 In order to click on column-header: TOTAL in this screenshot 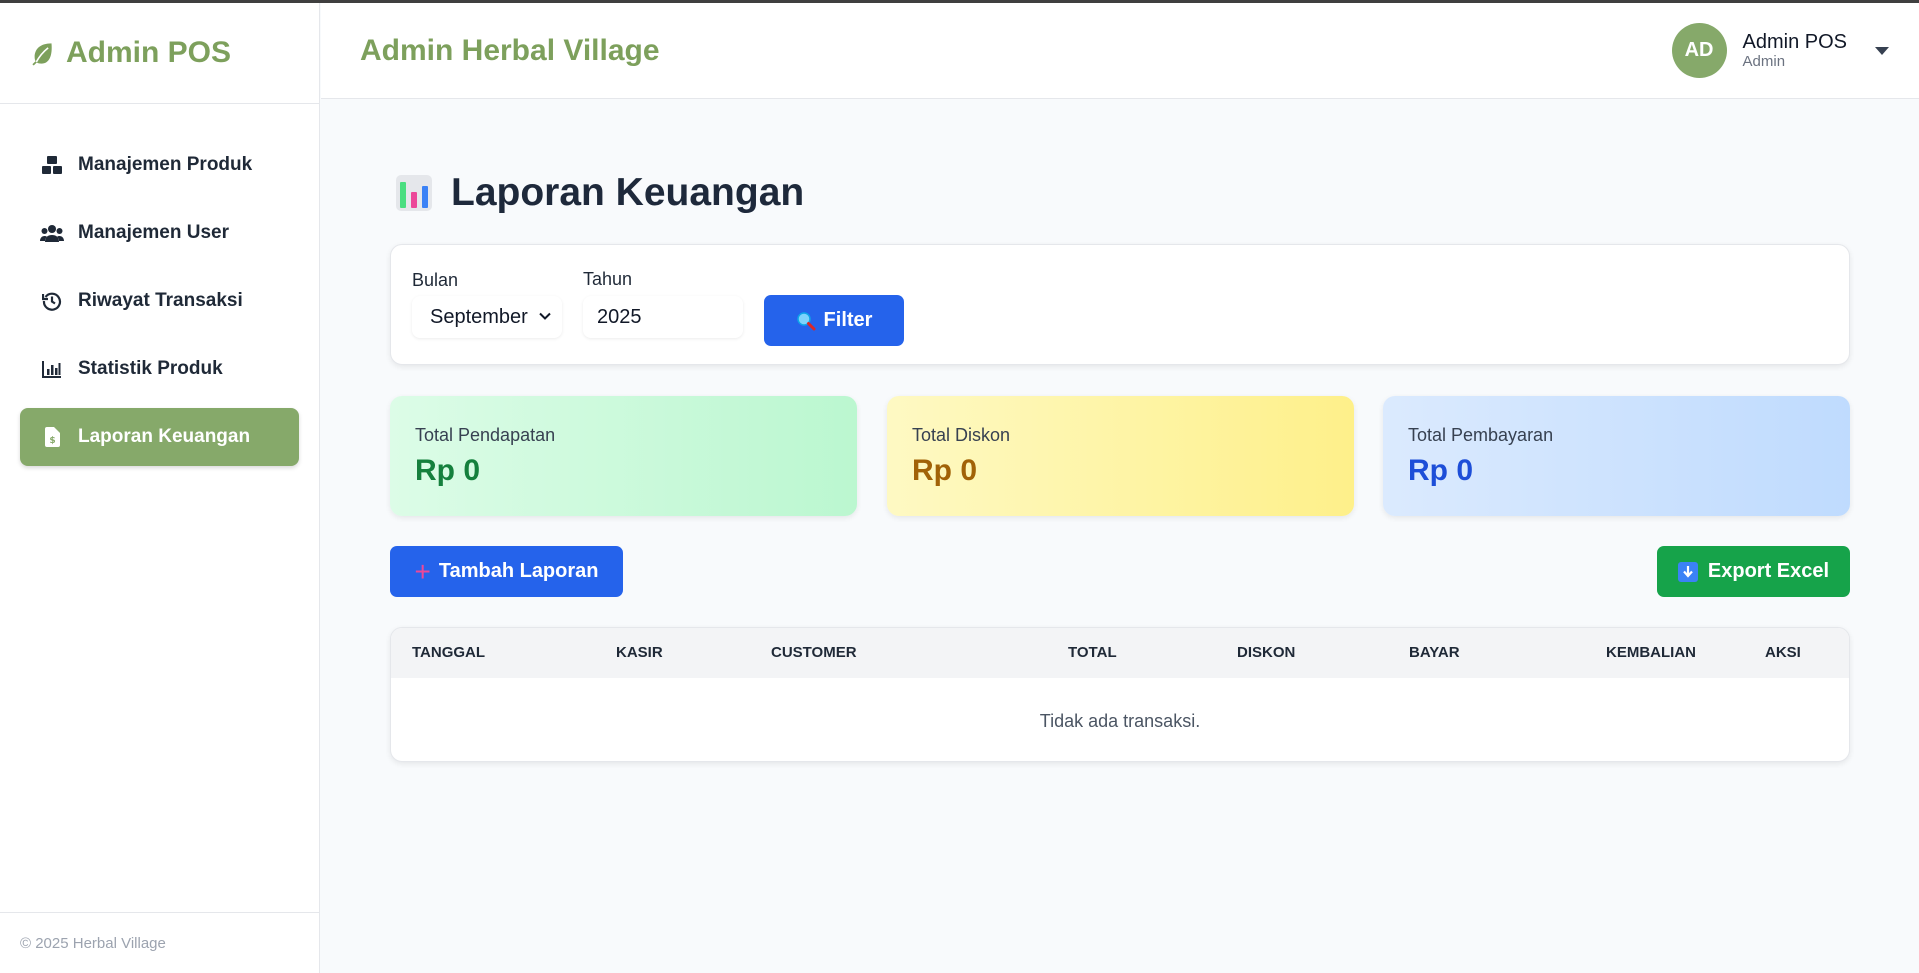, I will do `click(1092, 652)`.